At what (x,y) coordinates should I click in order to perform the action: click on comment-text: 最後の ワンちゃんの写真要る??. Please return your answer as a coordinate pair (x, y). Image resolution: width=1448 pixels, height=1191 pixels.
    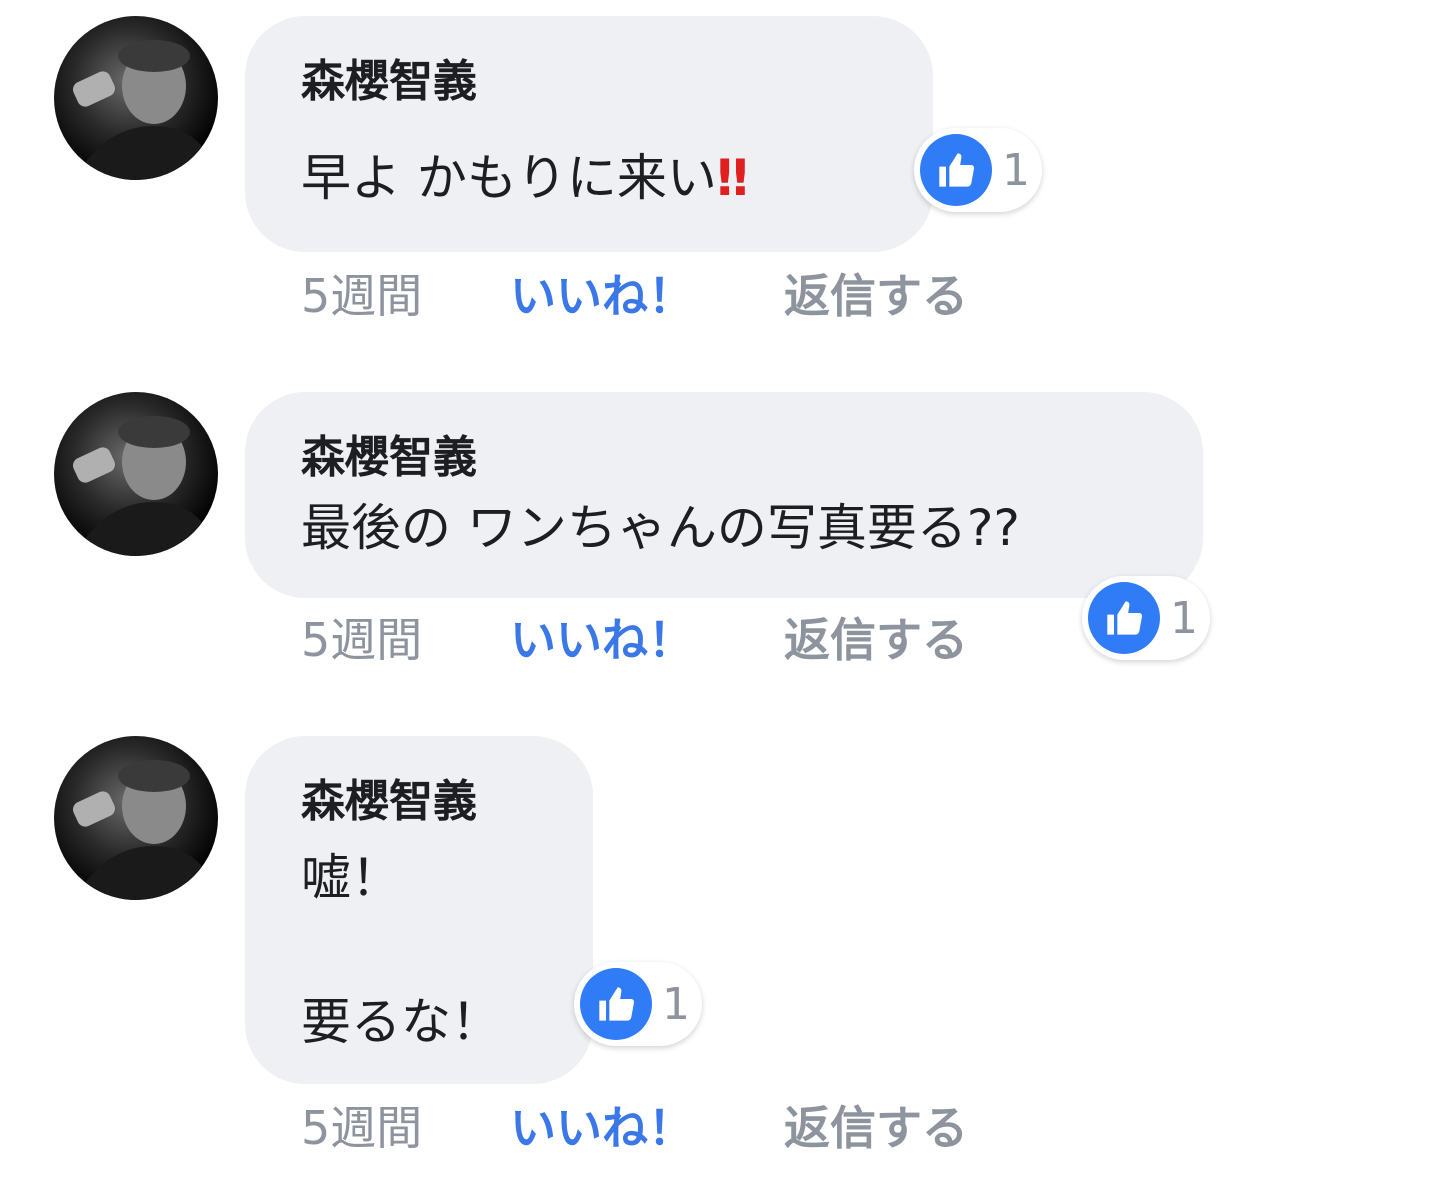
    Looking at the image, I should click on (660, 528).